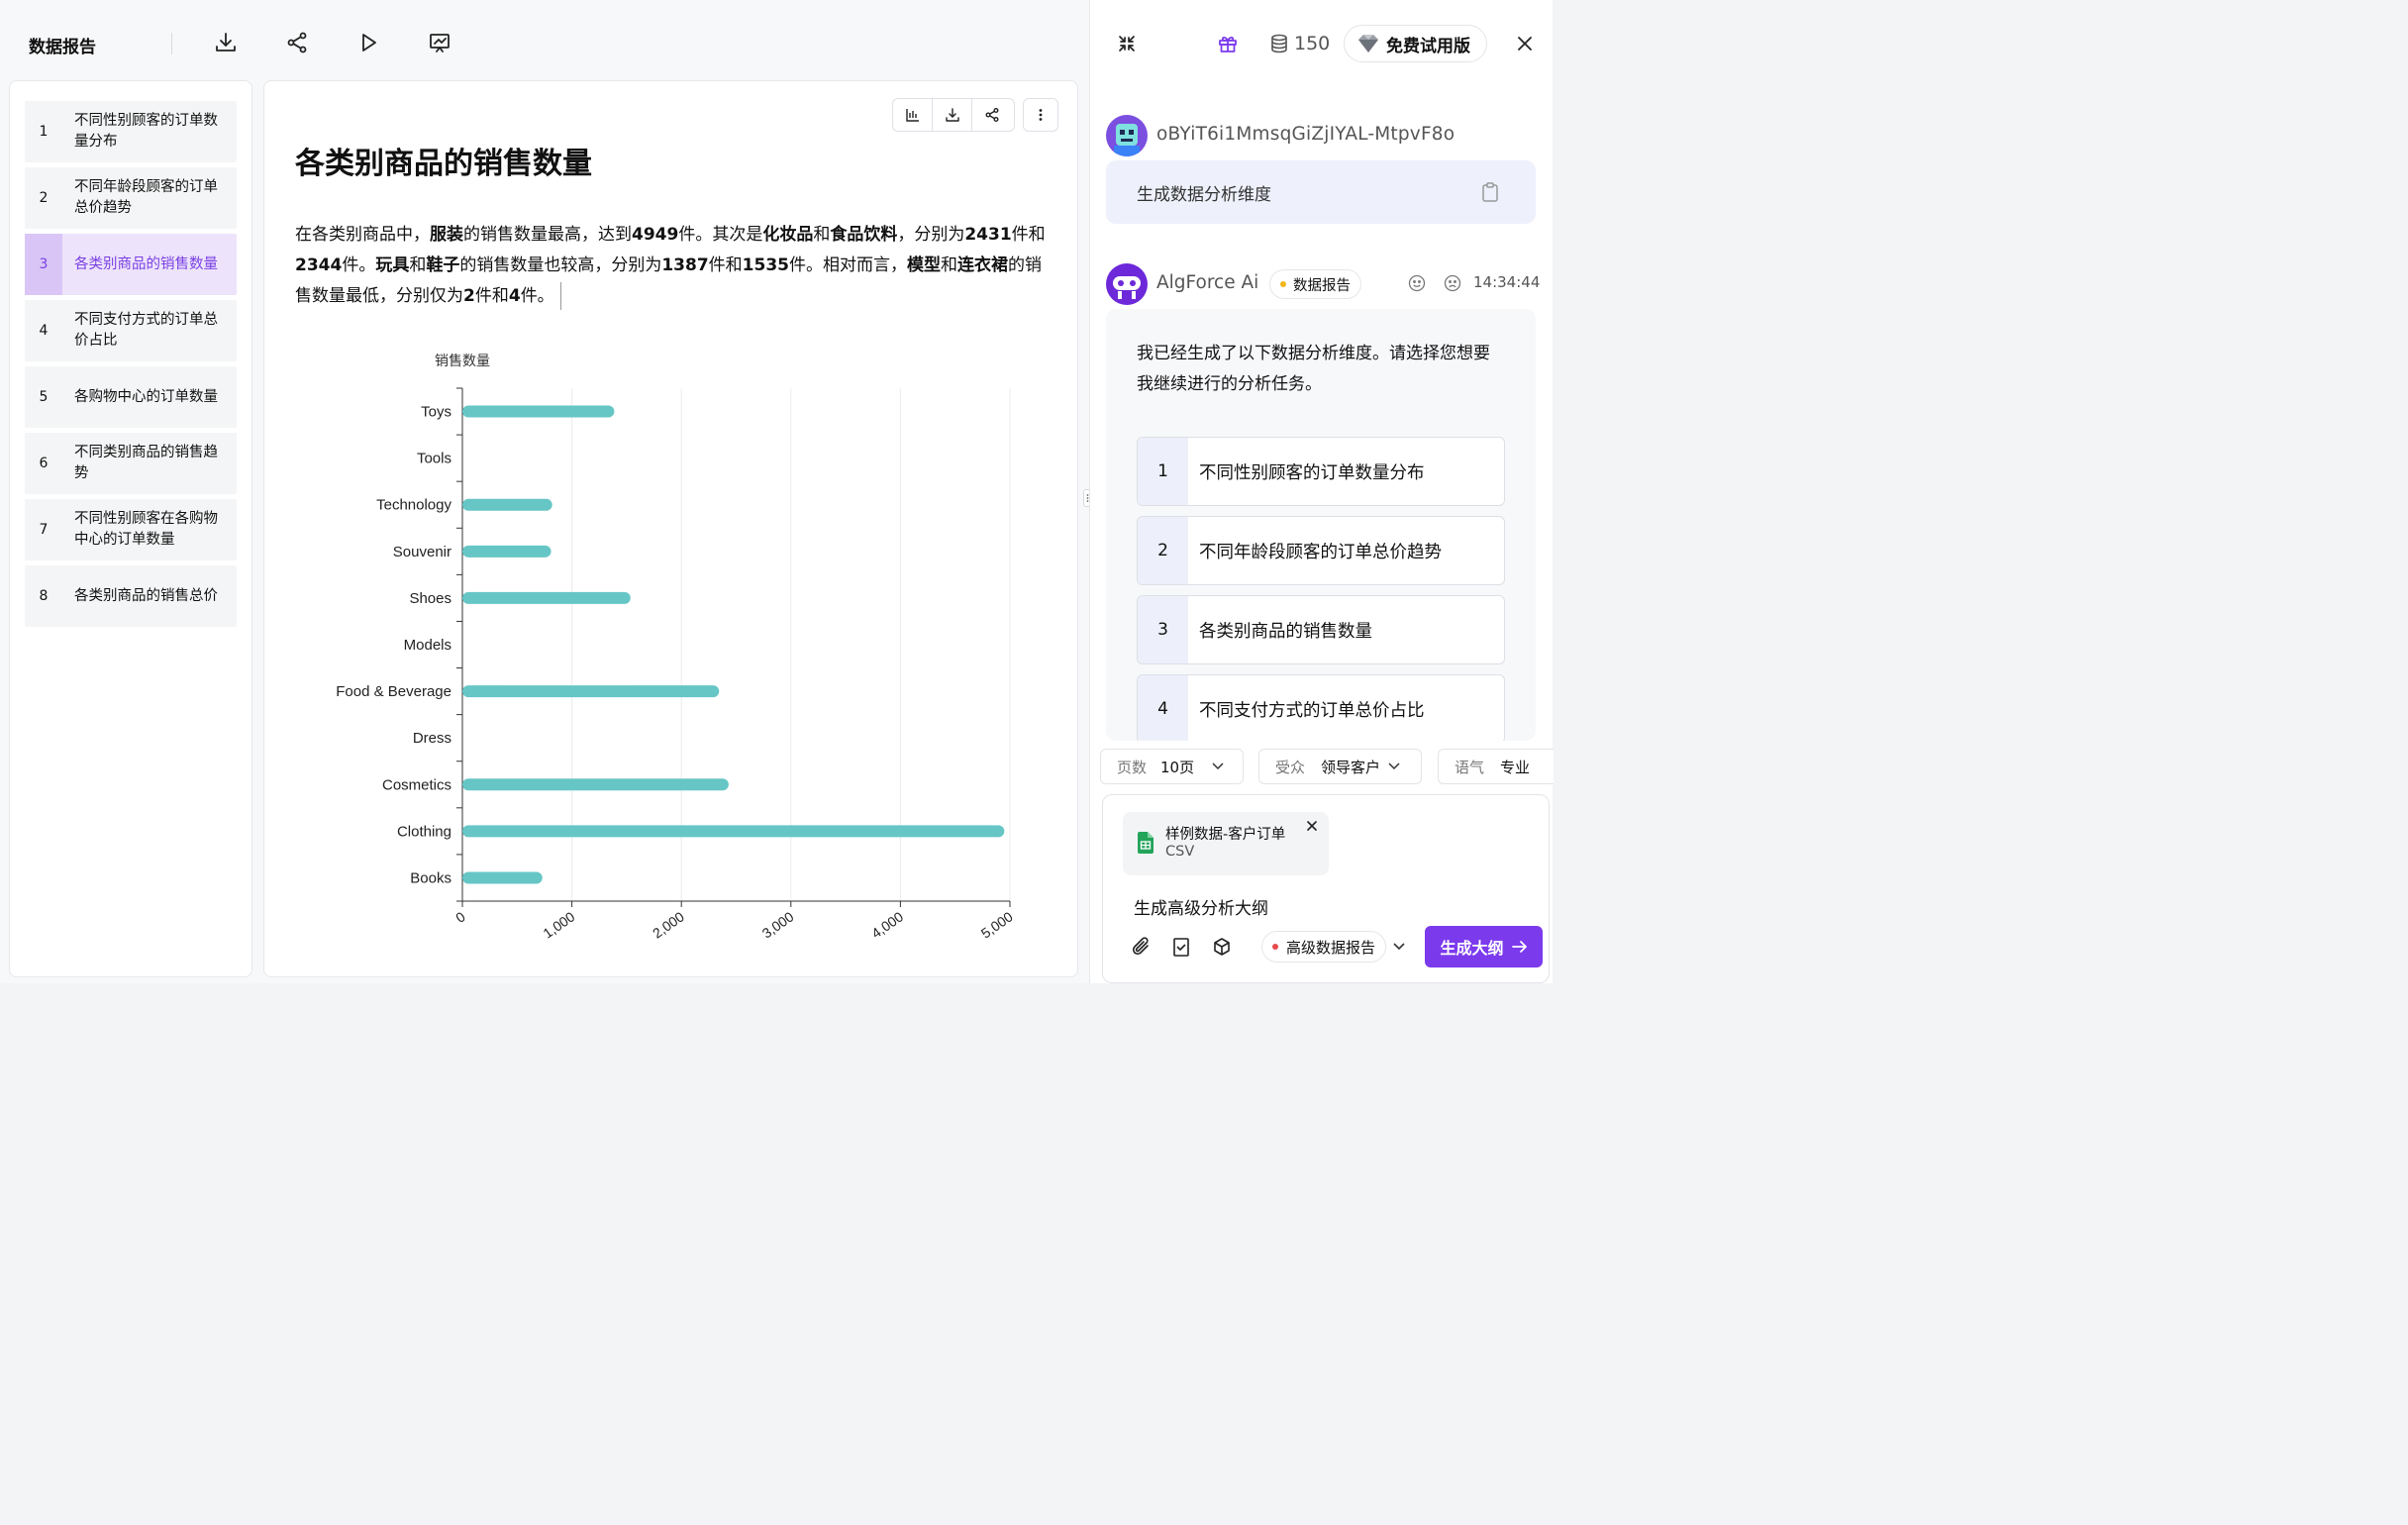  What do you see at coordinates (432, 738) in the screenshot?
I see `category-label: Dress` at bounding box center [432, 738].